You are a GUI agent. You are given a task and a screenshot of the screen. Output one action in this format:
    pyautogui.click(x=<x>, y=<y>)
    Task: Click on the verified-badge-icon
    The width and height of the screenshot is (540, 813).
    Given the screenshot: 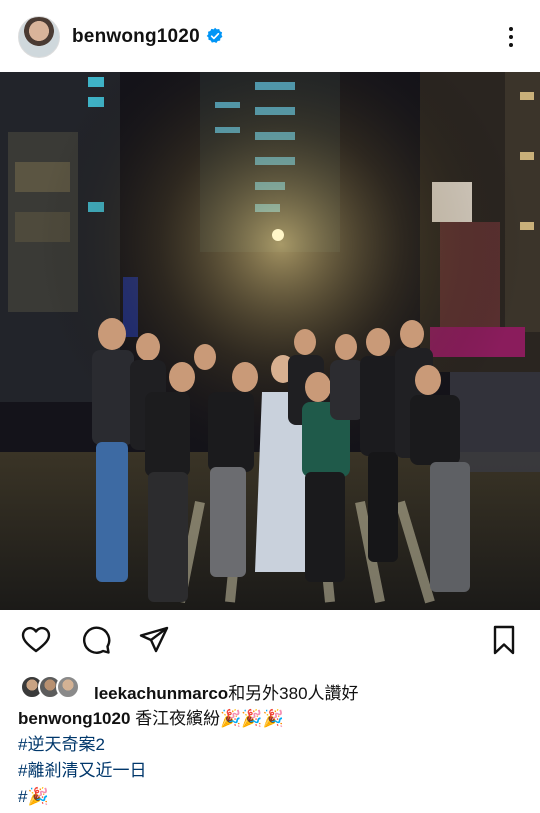 What is the action you would take?
    pyautogui.click(x=214, y=35)
    